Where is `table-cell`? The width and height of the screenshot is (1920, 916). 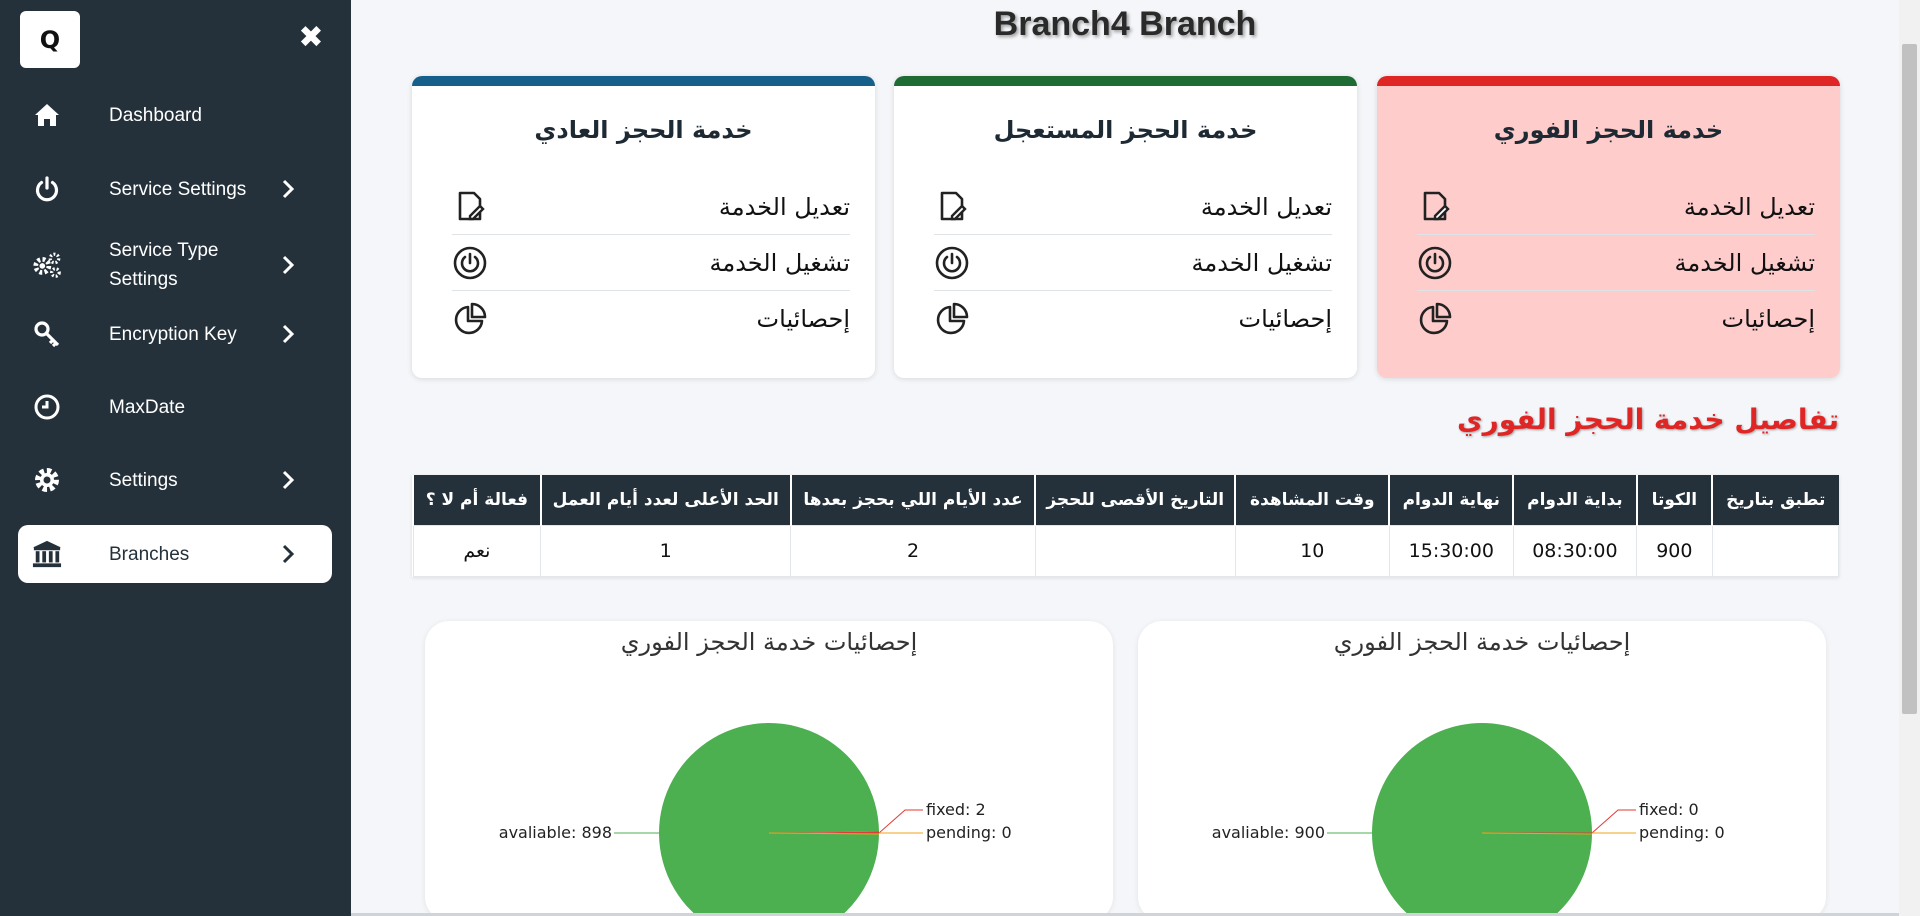 table-cell is located at coordinates (1775, 550).